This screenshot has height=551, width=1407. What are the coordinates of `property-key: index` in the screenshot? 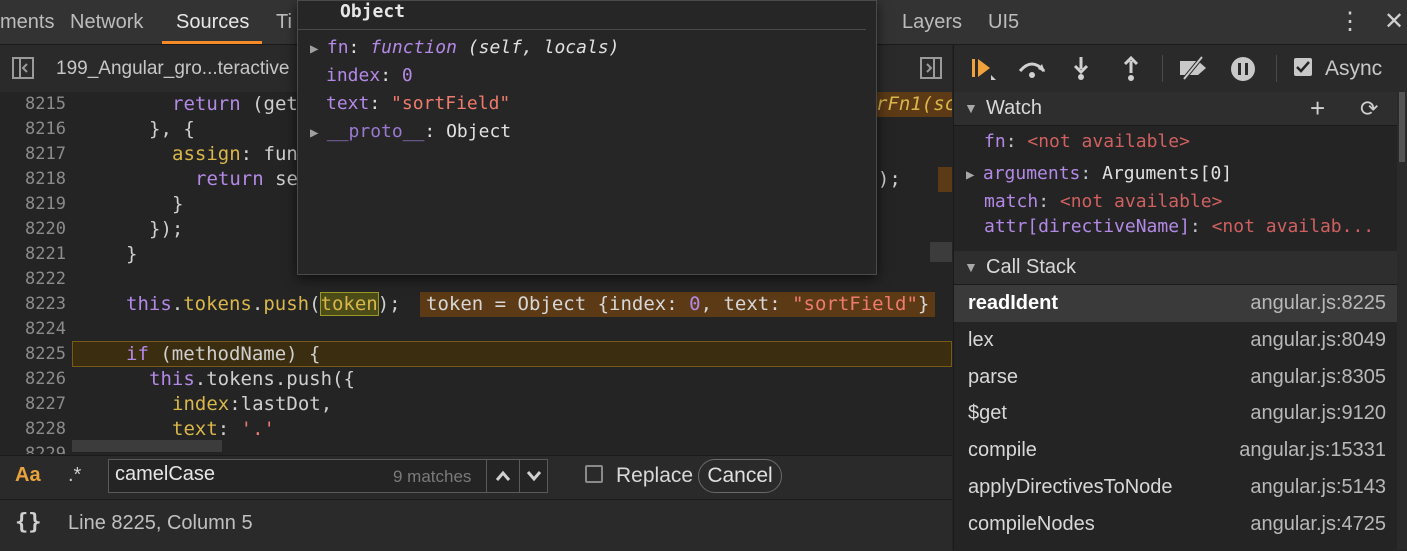 It's located at (353, 75).